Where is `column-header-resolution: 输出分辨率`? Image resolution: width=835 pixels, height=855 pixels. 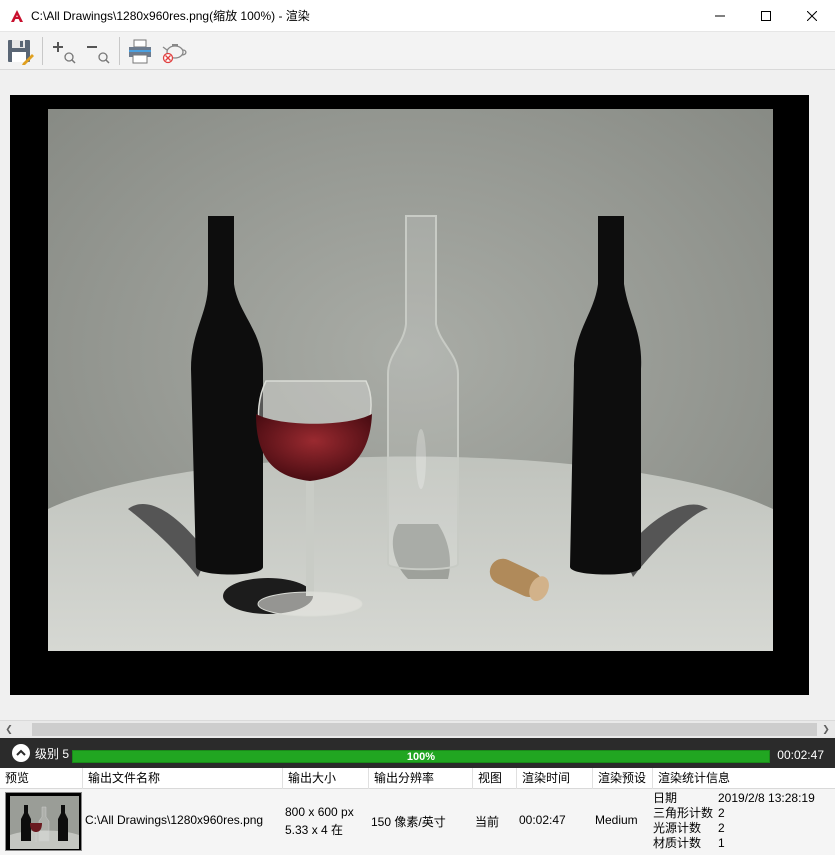 column-header-resolution: 输出分辨率 is located at coordinates (421, 778).